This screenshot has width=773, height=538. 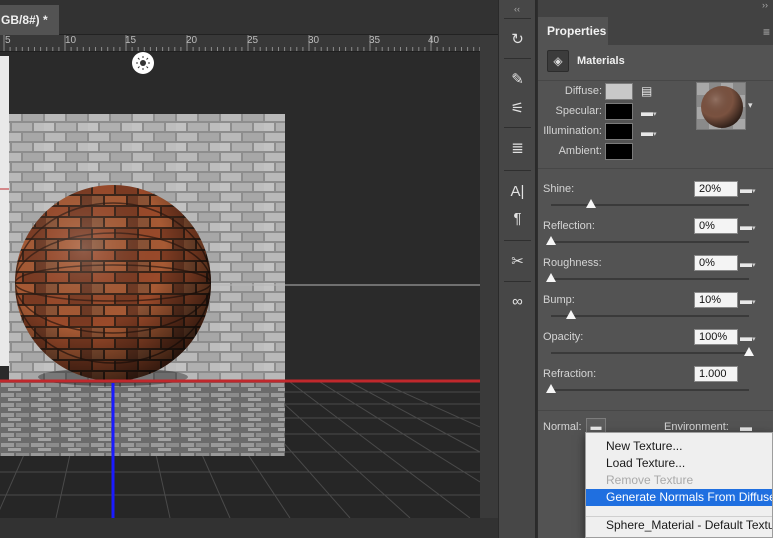 What do you see at coordinates (249, 528) in the screenshot?
I see `canvas-status-strip` at bounding box center [249, 528].